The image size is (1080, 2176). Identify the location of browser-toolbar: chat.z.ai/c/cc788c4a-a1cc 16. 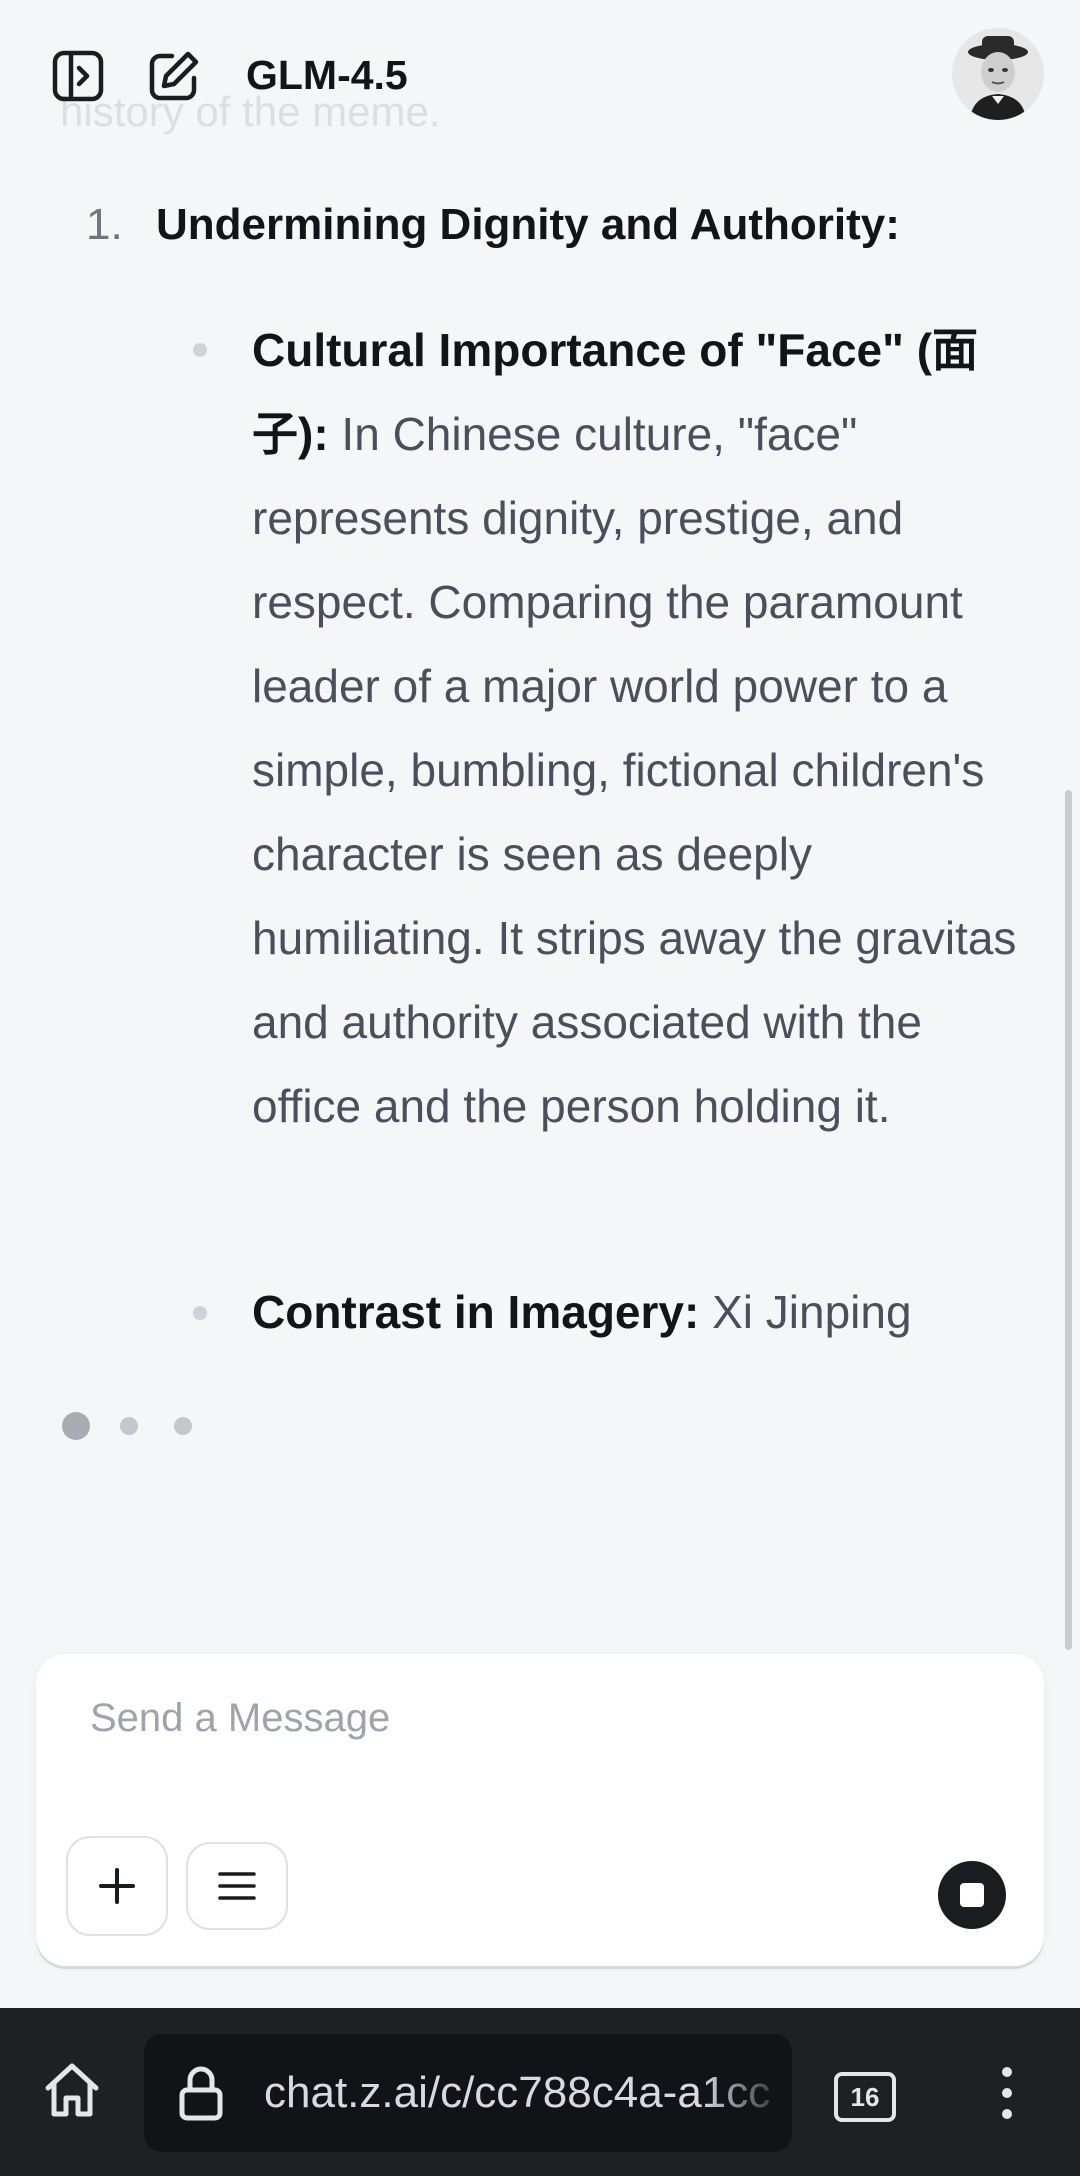
(540, 2092).